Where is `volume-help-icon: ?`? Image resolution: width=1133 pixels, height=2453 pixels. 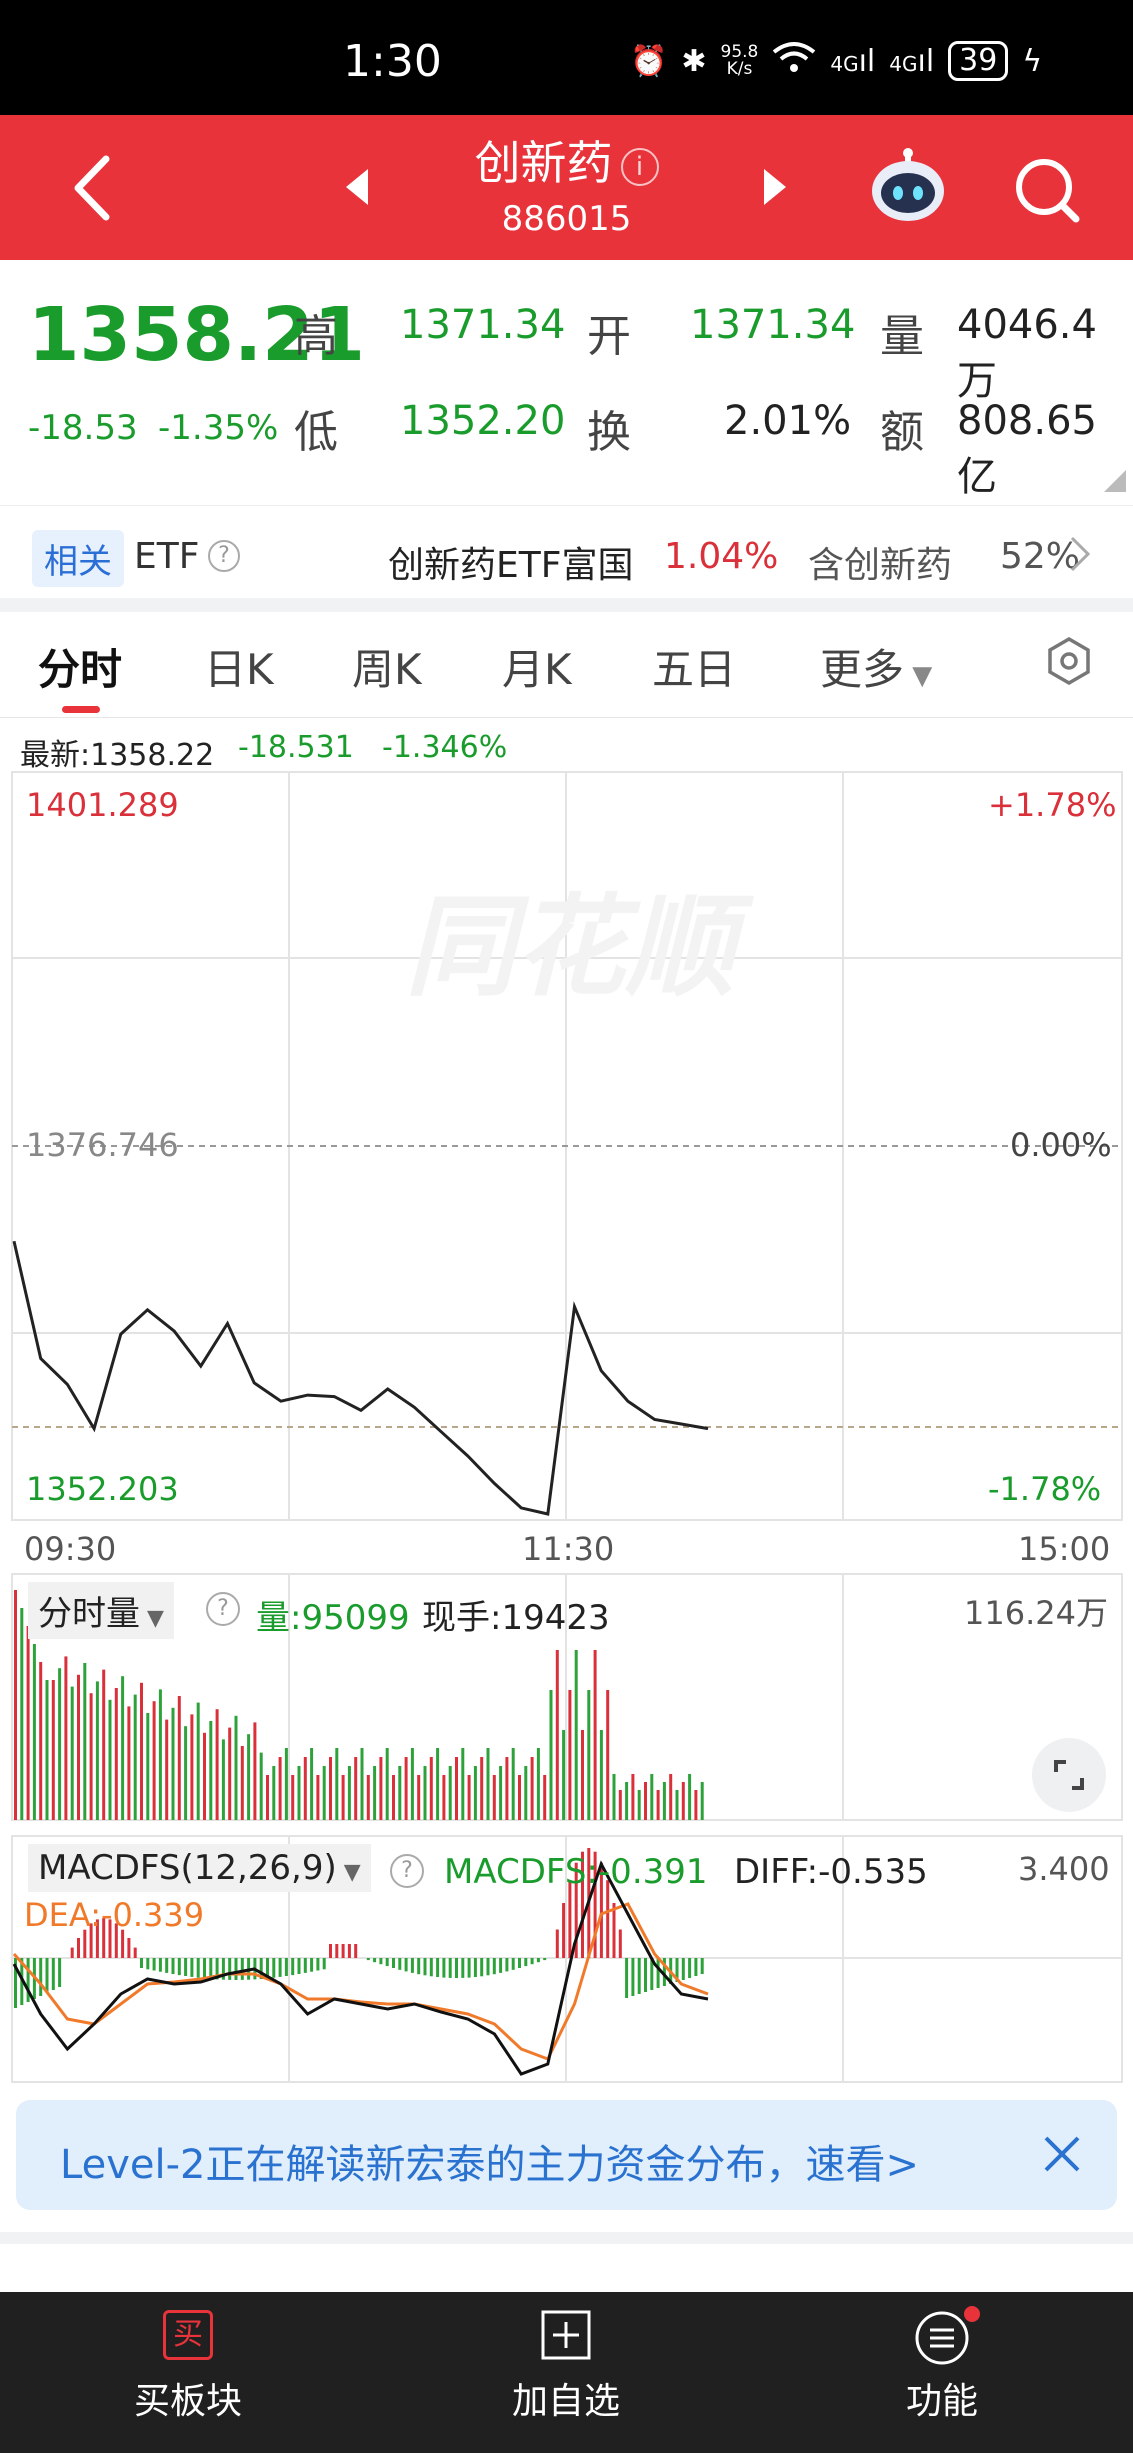
volume-help-icon: ? is located at coordinates (223, 1609).